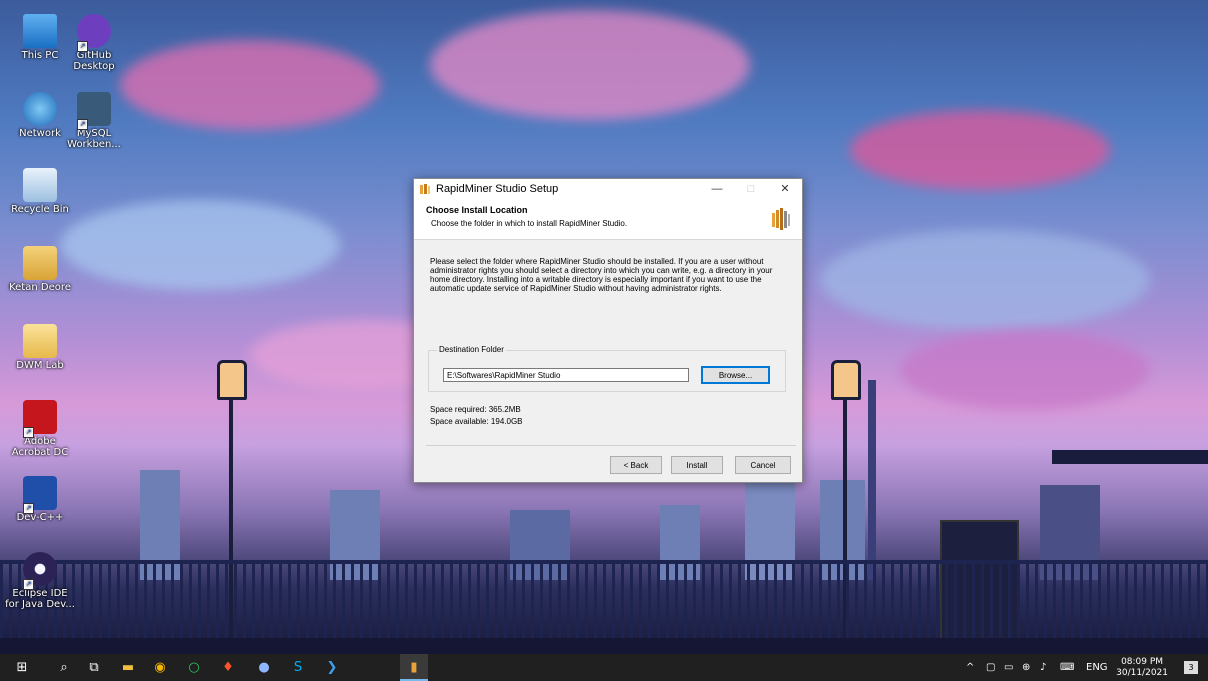 The height and width of the screenshot is (681, 1208). What do you see at coordinates (604, 602) in the screenshot?
I see `railing` at bounding box center [604, 602].